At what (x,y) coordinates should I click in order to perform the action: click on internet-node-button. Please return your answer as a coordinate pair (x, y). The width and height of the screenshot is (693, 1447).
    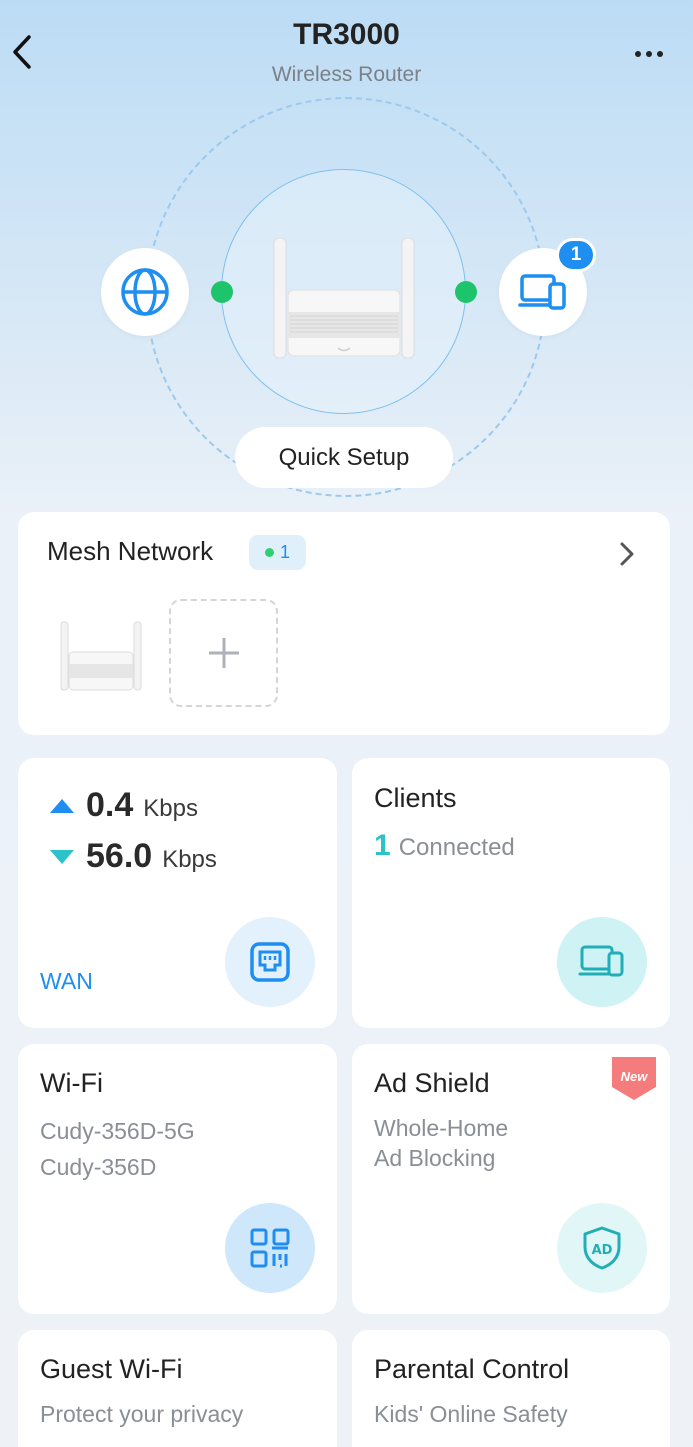
    Looking at the image, I should click on (145, 292).